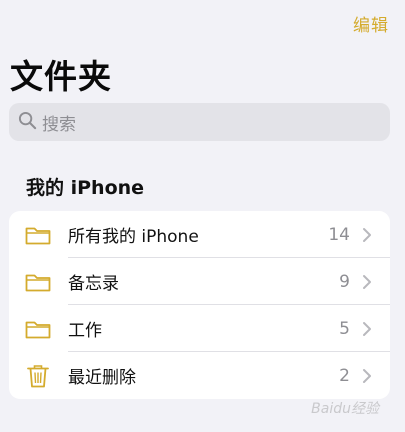 This screenshot has width=405, height=432. Describe the element at coordinates (61, 76) in the screenshot. I see `page-title: 文件夹` at that location.